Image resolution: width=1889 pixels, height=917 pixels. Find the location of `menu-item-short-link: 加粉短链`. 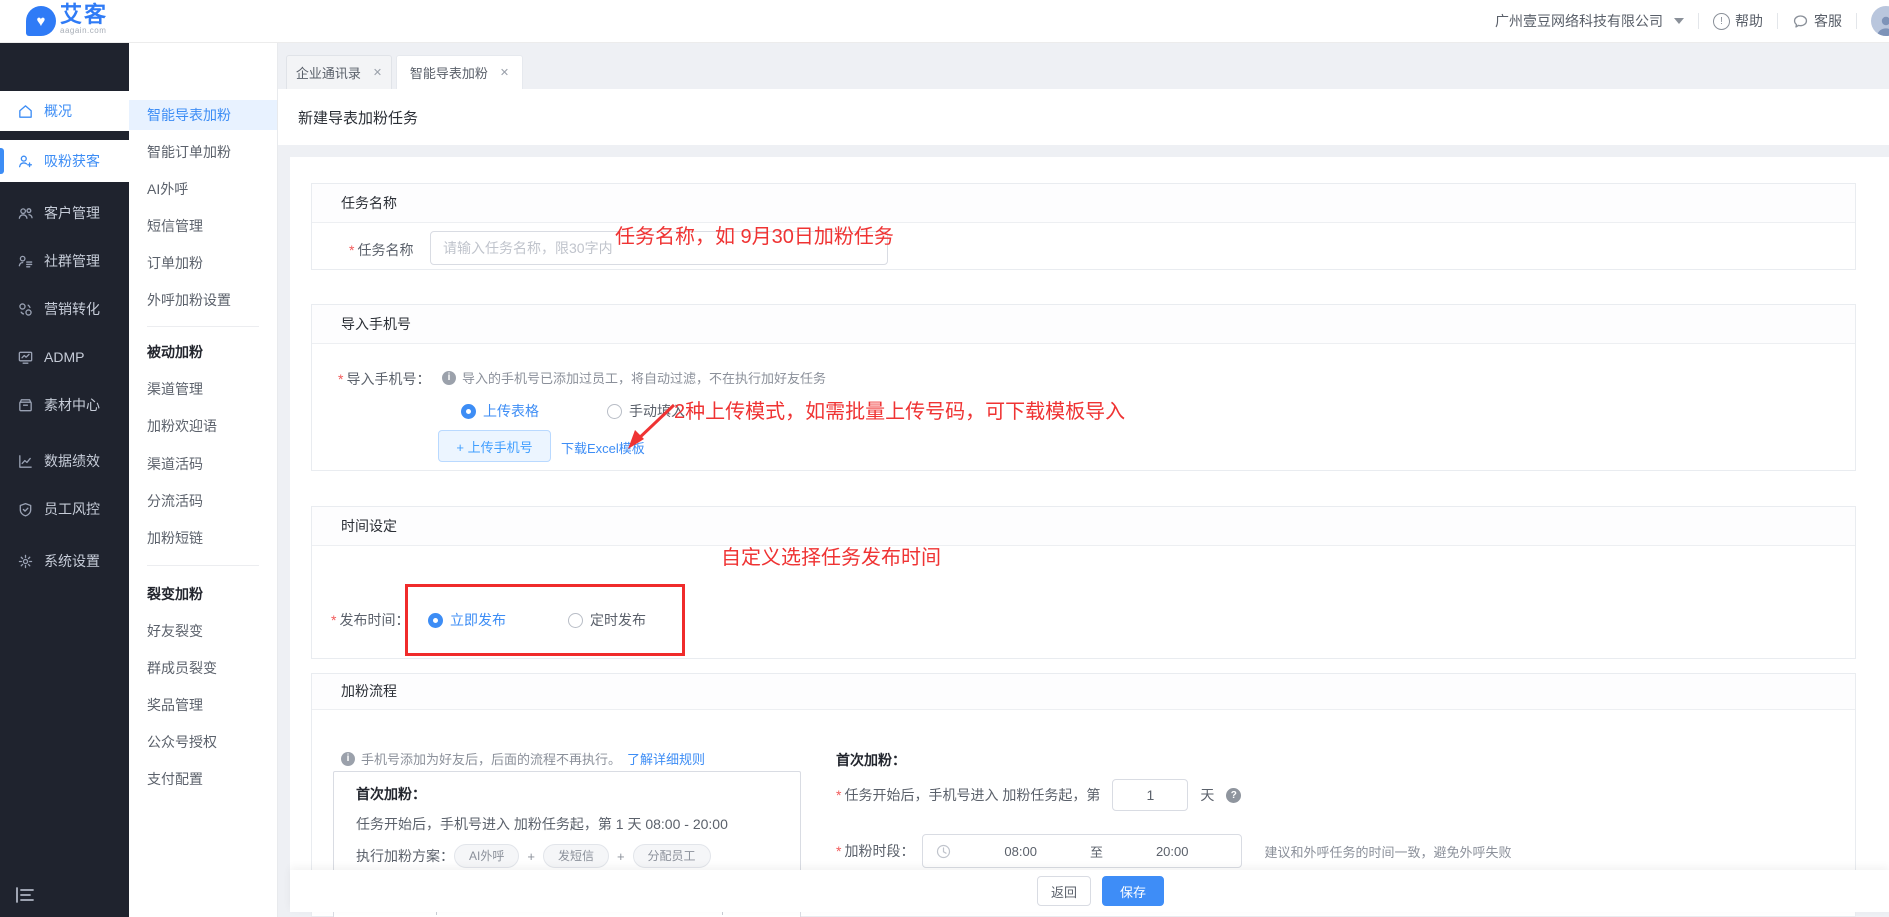

menu-item-short-link: 加粉短链 is located at coordinates (203, 538).